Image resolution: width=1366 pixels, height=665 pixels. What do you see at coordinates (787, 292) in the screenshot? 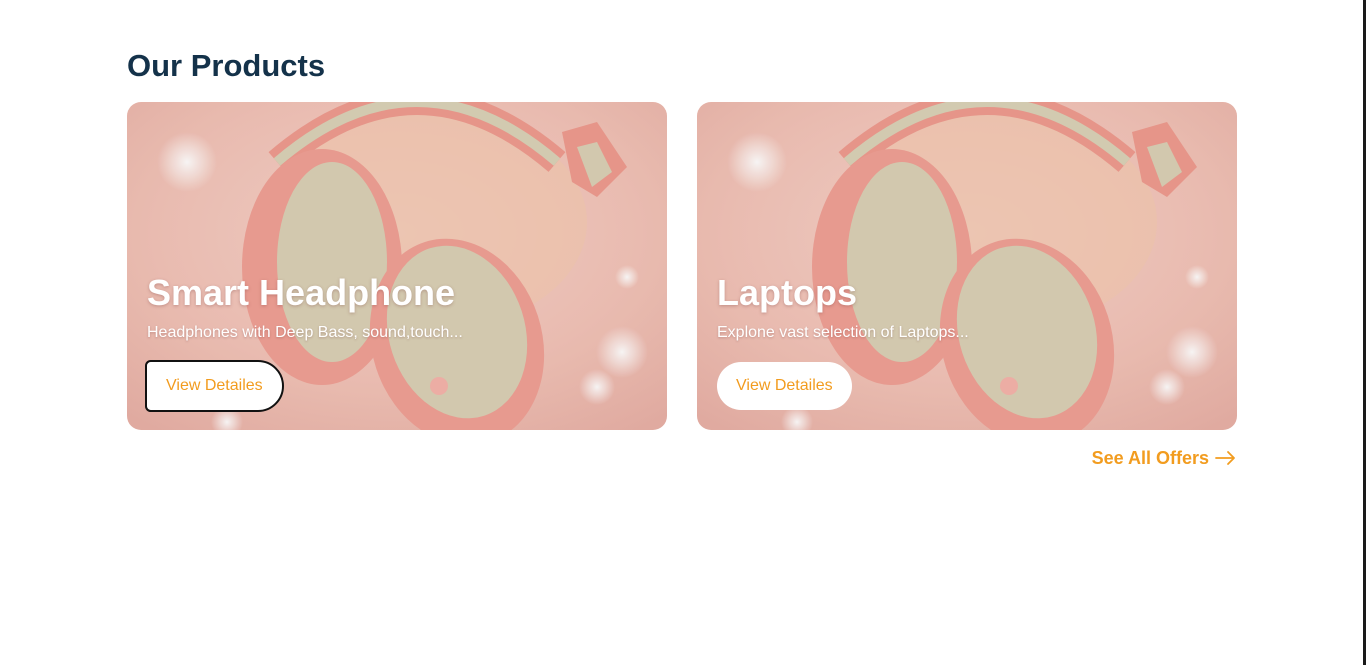
I see `product-title: Laptops` at bounding box center [787, 292].